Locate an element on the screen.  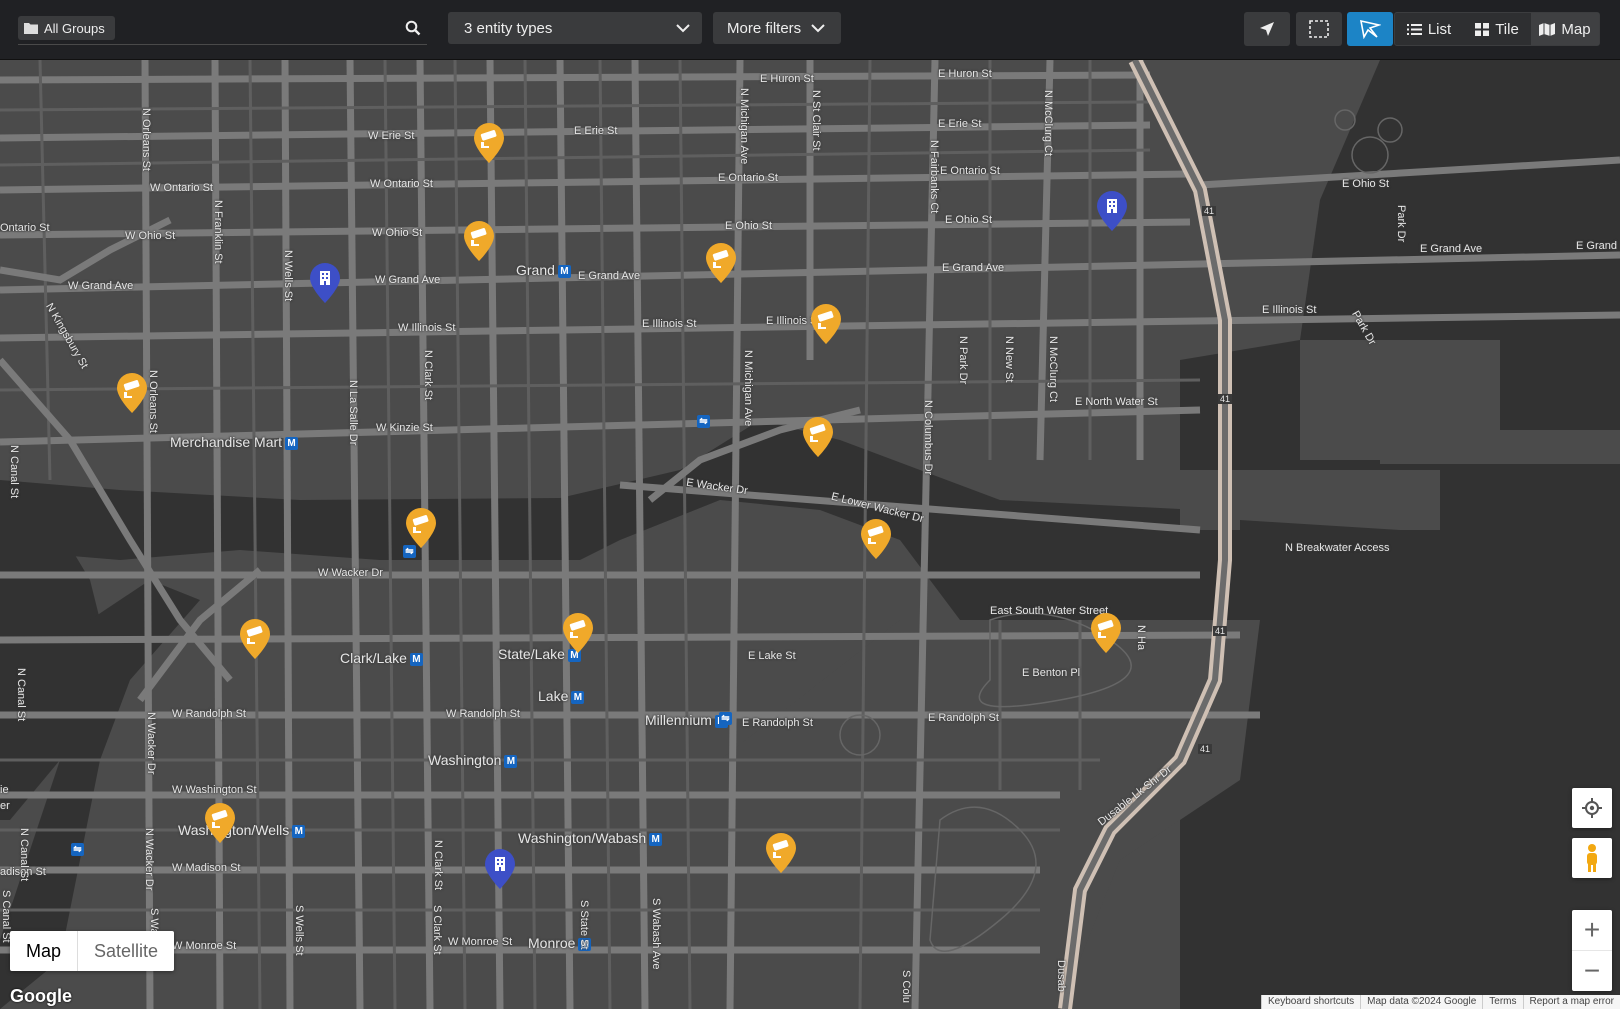
street-label: N Fairbanks Ct is located at coordinates (934, 177).